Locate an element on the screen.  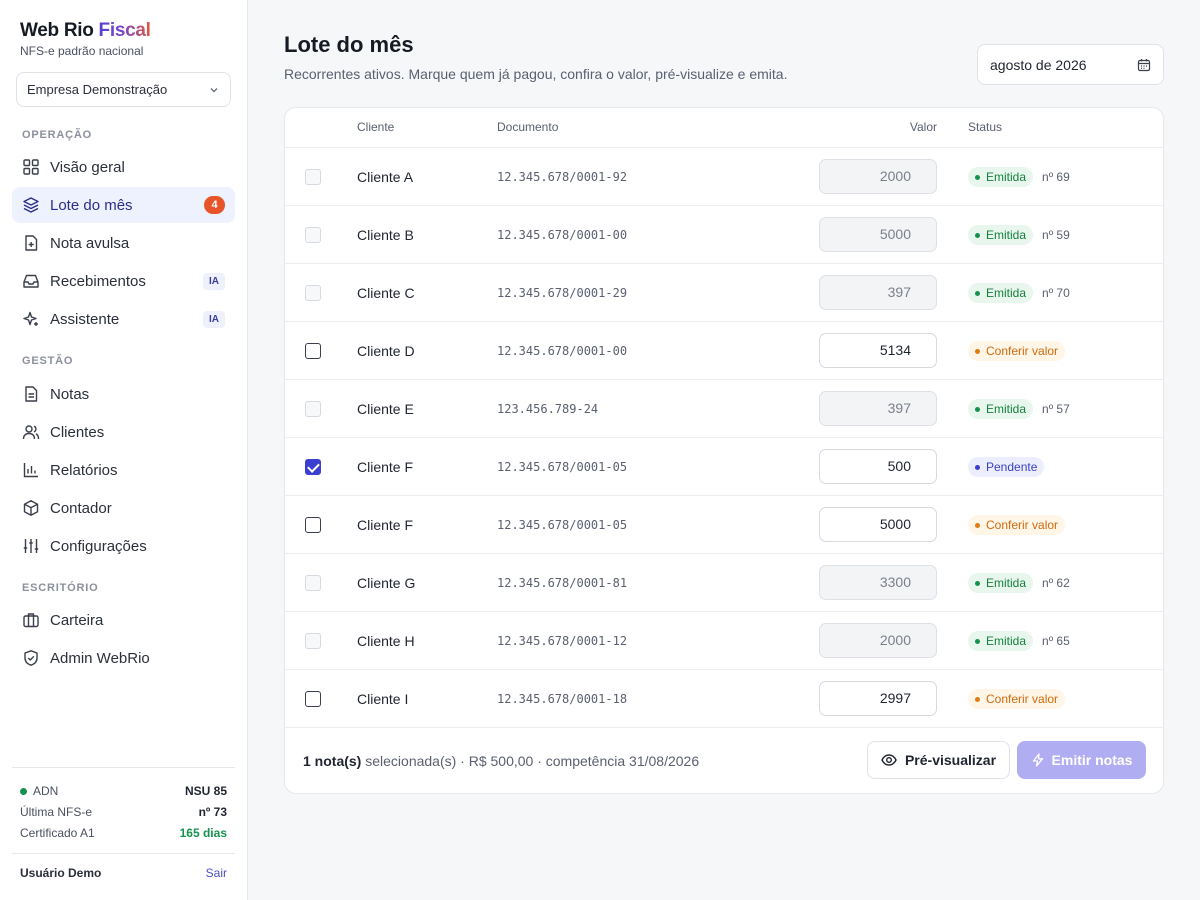
documento-cell: 12.345.678/0001-12 is located at coordinates (562, 641).